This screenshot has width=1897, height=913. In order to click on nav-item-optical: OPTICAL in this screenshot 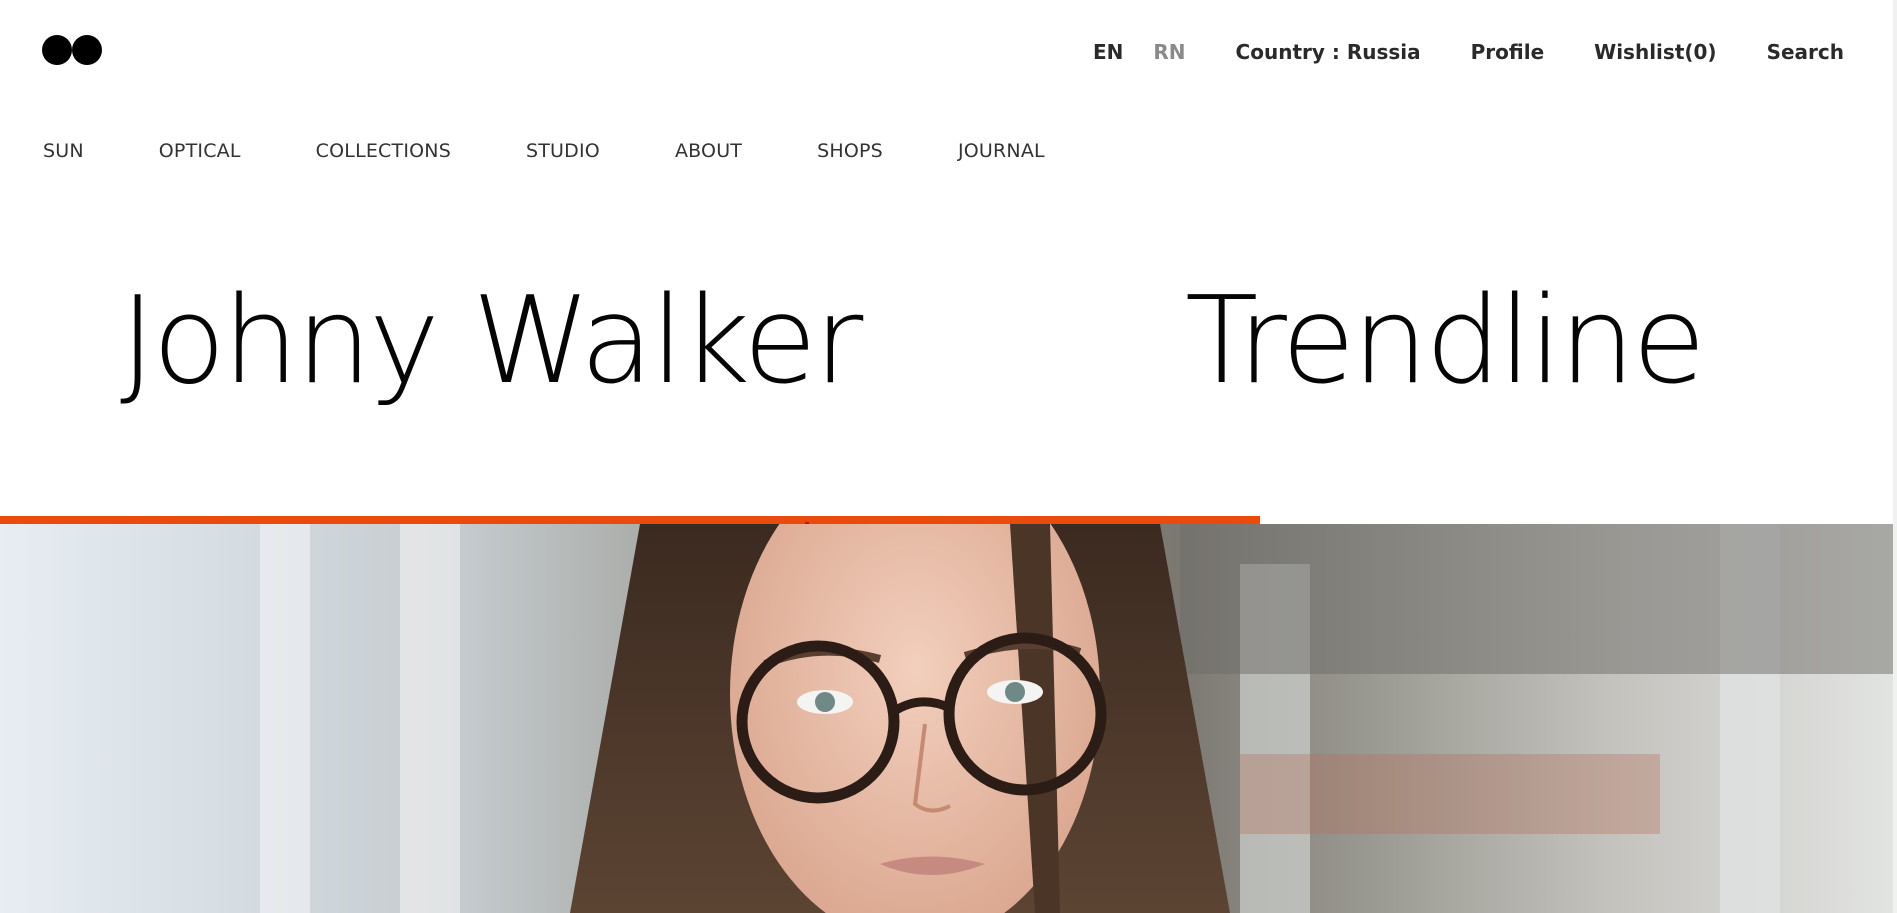, I will do `click(200, 151)`.